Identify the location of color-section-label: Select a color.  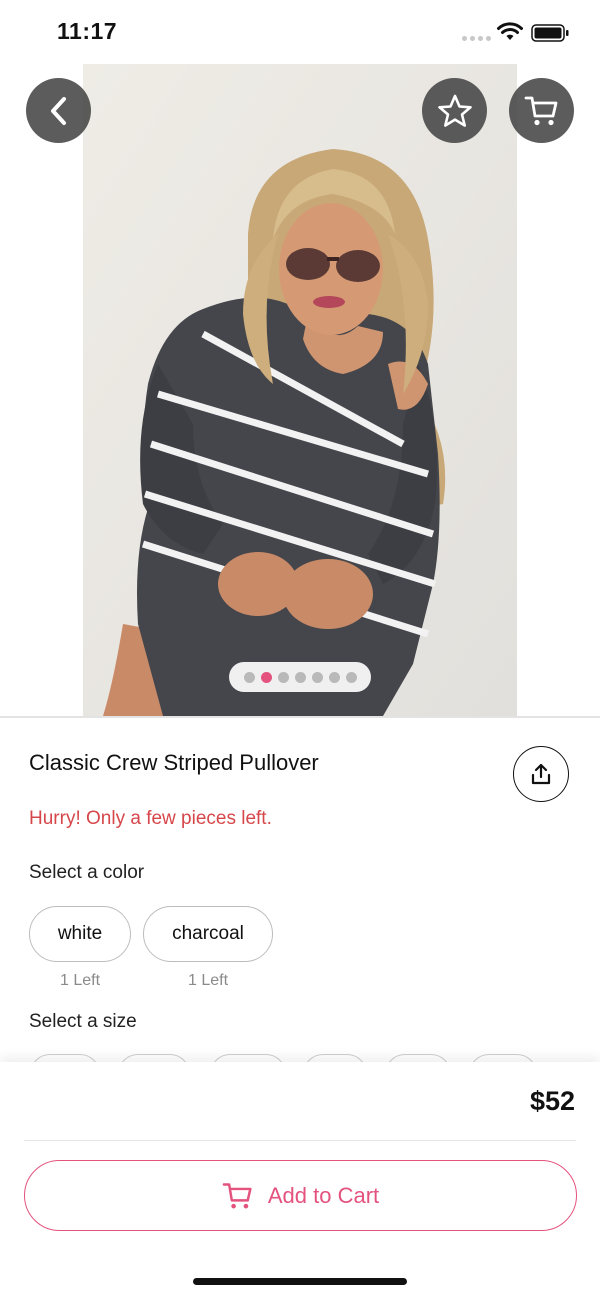
(87, 872).